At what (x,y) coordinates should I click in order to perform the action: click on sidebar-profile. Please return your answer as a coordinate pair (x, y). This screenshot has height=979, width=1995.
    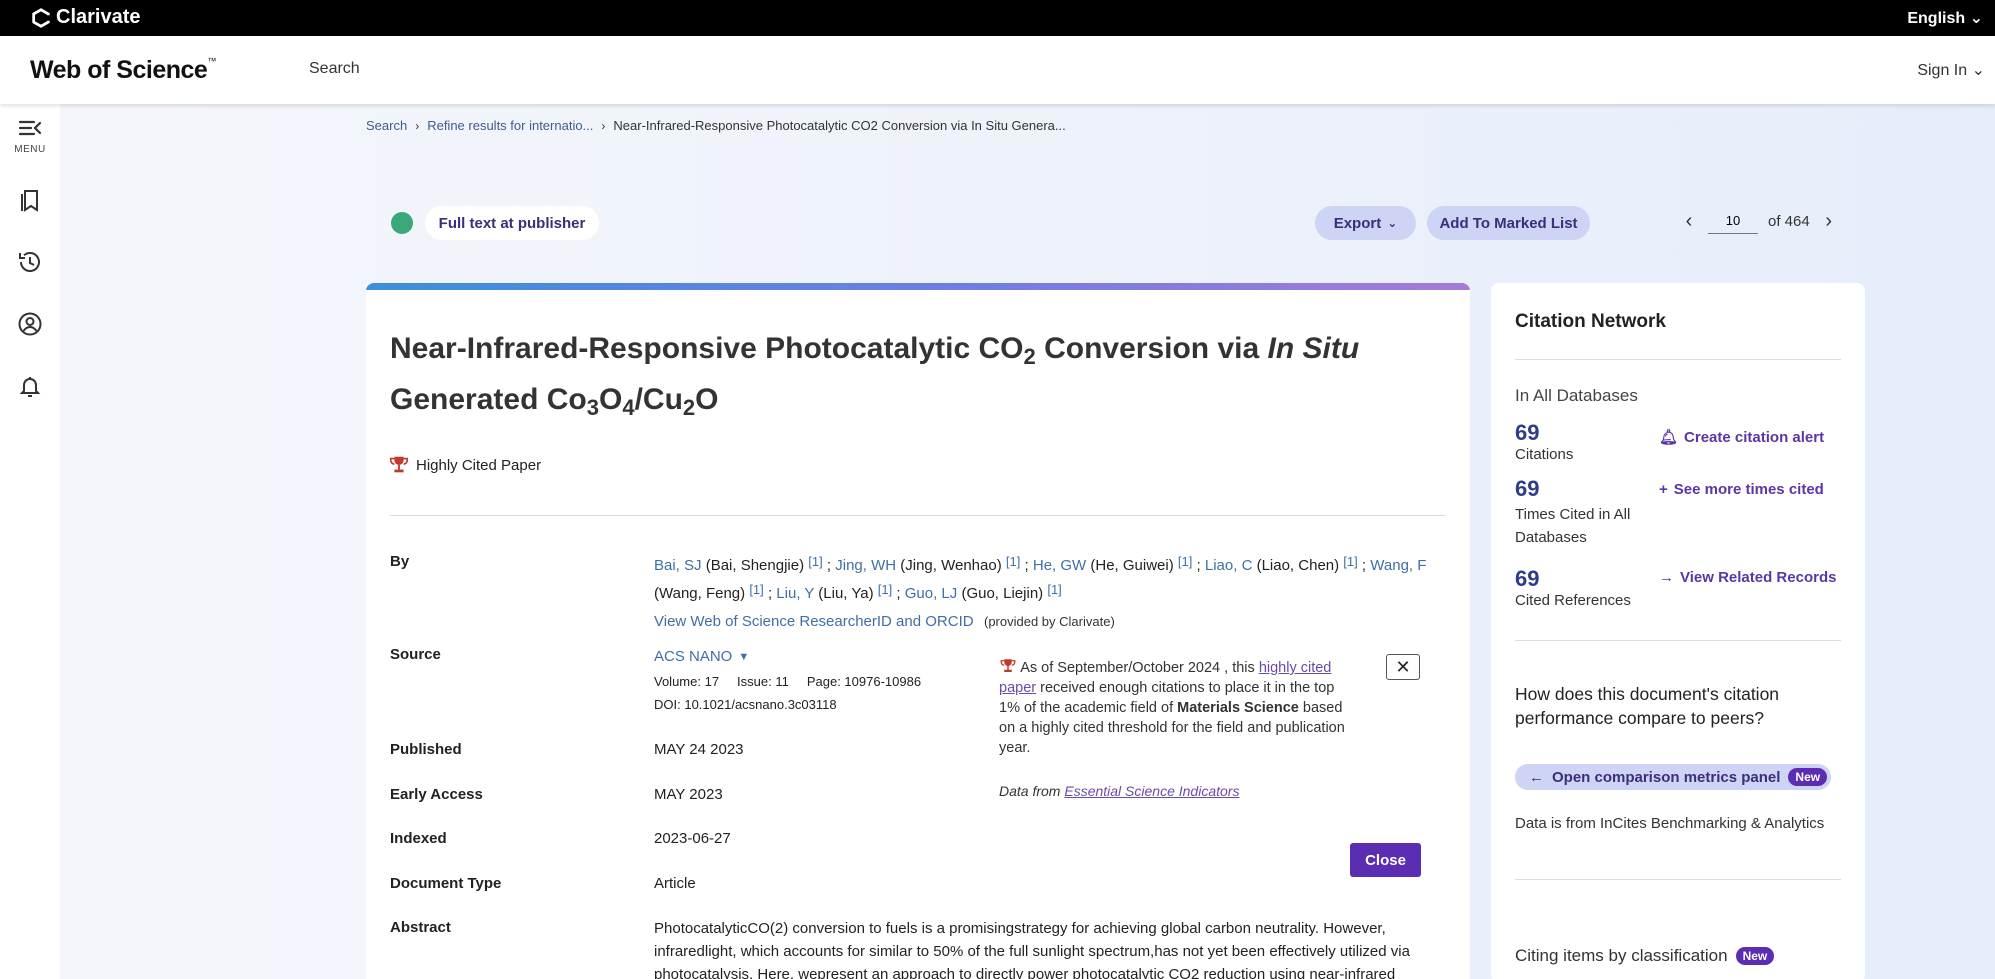
    Looking at the image, I should click on (30, 324).